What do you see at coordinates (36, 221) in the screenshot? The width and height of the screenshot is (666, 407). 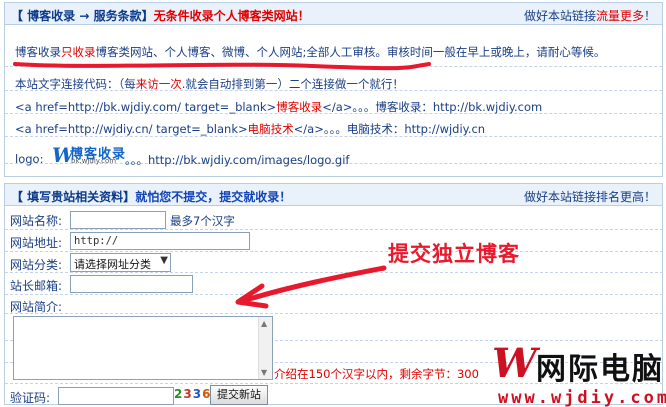 I see `site-name-label: 网站名称:` at bounding box center [36, 221].